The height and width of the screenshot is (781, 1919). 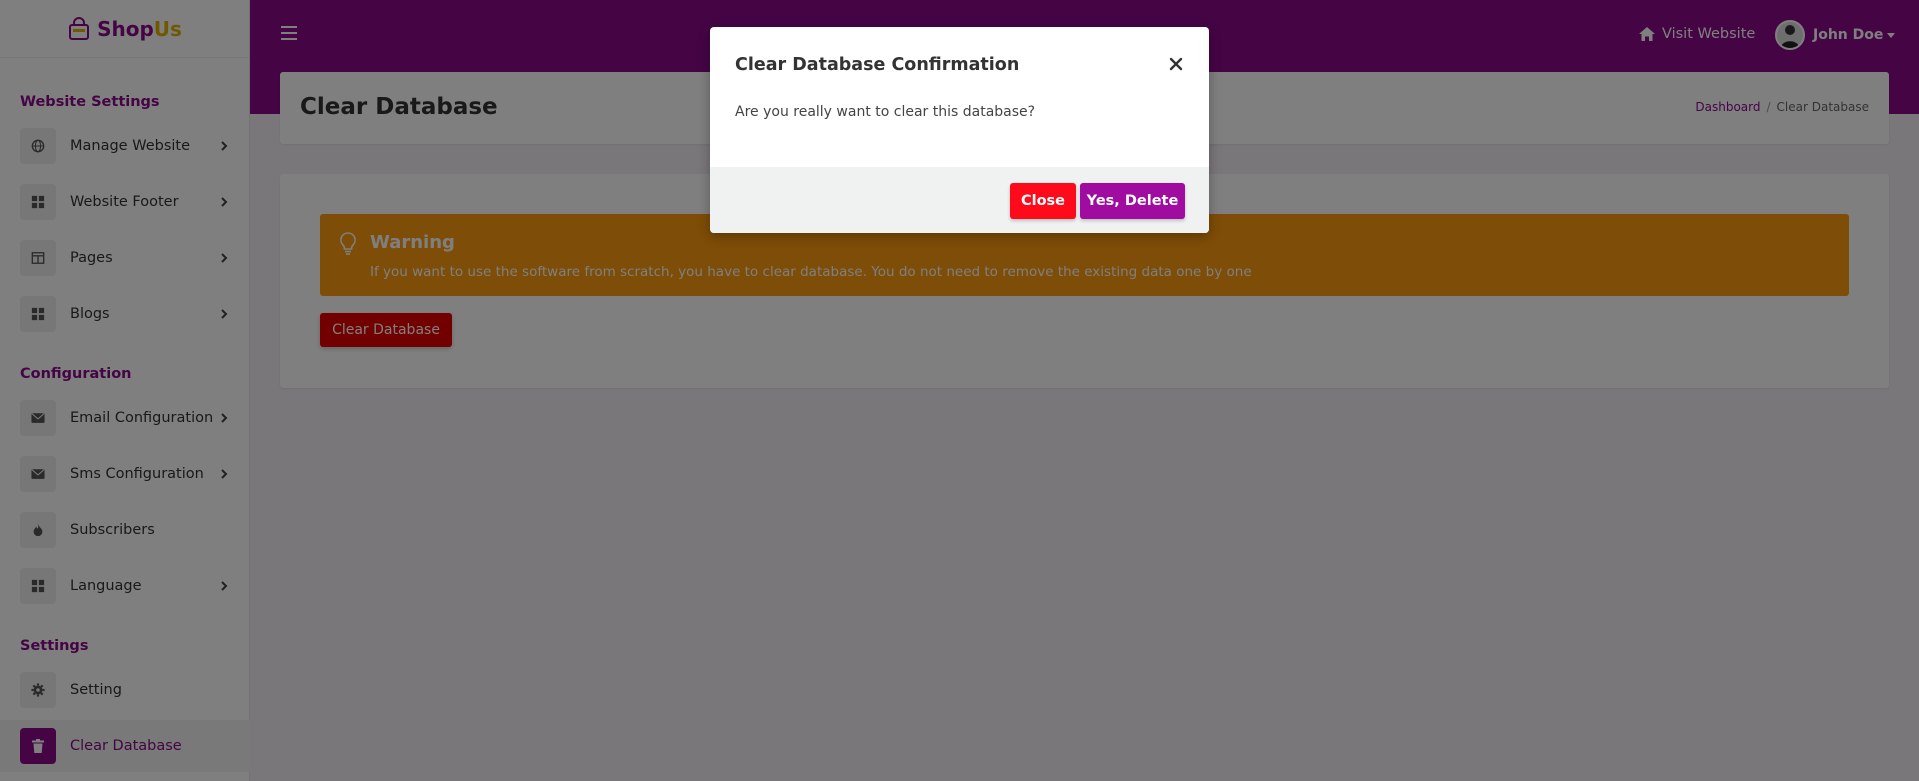 What do you see at coordinates (1132, 201) in the screenshot?
I see `confirm-delete-button: Yes, Delete` at bounding box center [1132, 201].